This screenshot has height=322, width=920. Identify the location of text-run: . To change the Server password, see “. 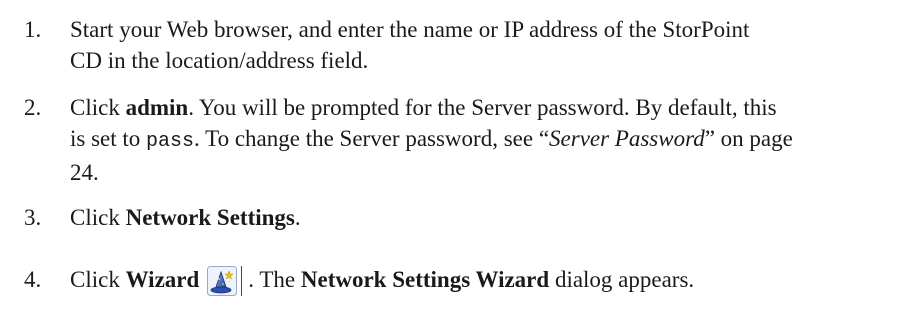
(372, 138).